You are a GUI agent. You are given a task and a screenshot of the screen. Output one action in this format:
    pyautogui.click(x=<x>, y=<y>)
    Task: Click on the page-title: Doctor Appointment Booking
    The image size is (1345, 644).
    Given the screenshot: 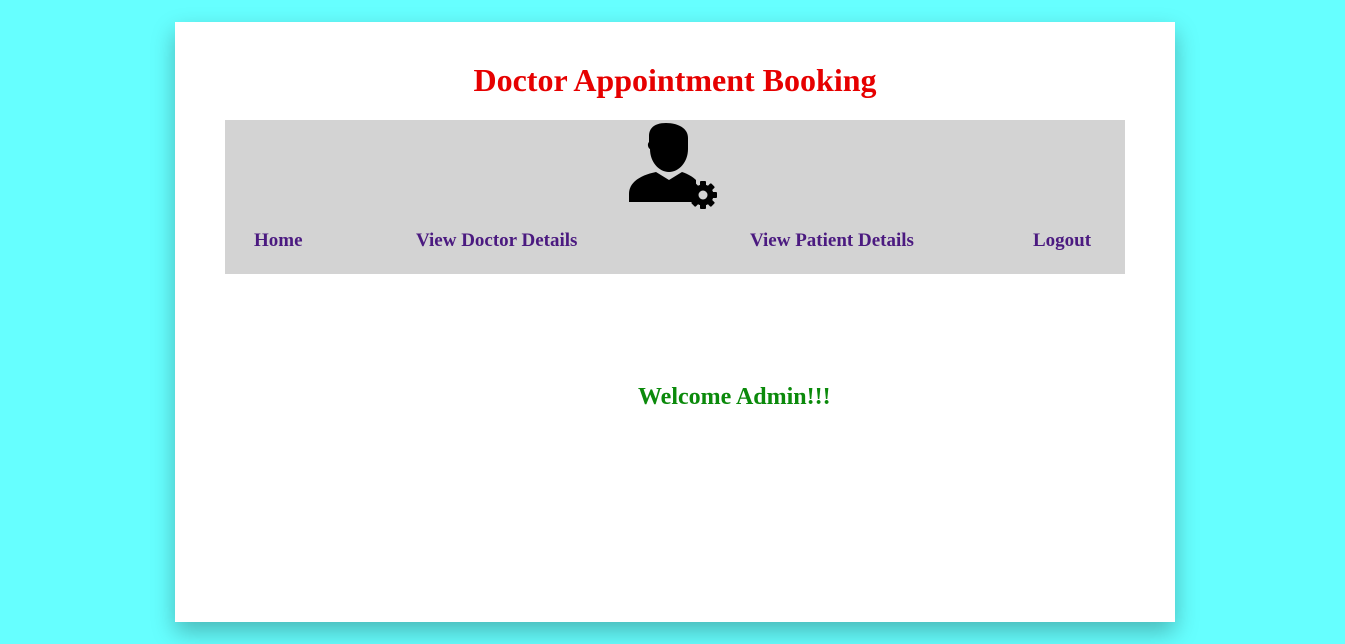 What is the action you would take?
    pyautogui.click(x=675, y=80)
    